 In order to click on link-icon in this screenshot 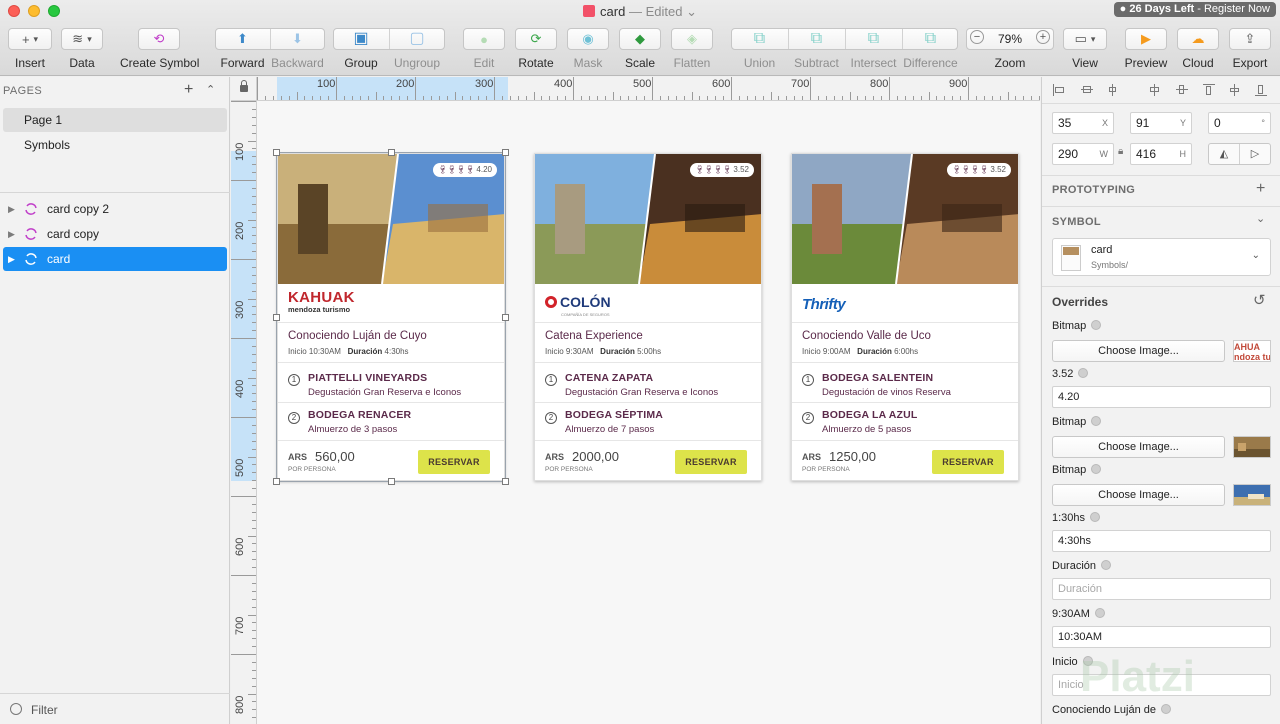, I will do `click(1096, 421)`.